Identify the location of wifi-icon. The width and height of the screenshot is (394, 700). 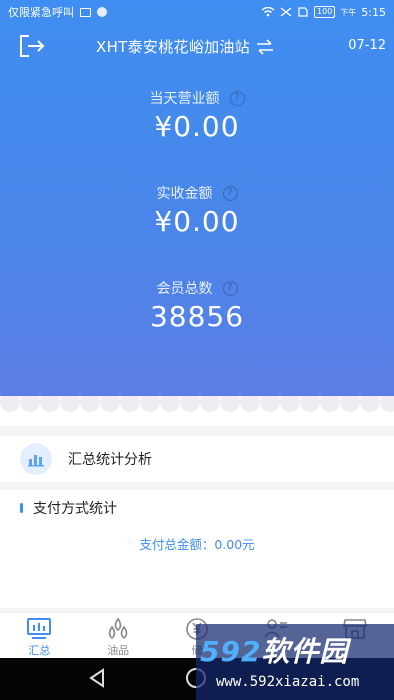
(268, 12).